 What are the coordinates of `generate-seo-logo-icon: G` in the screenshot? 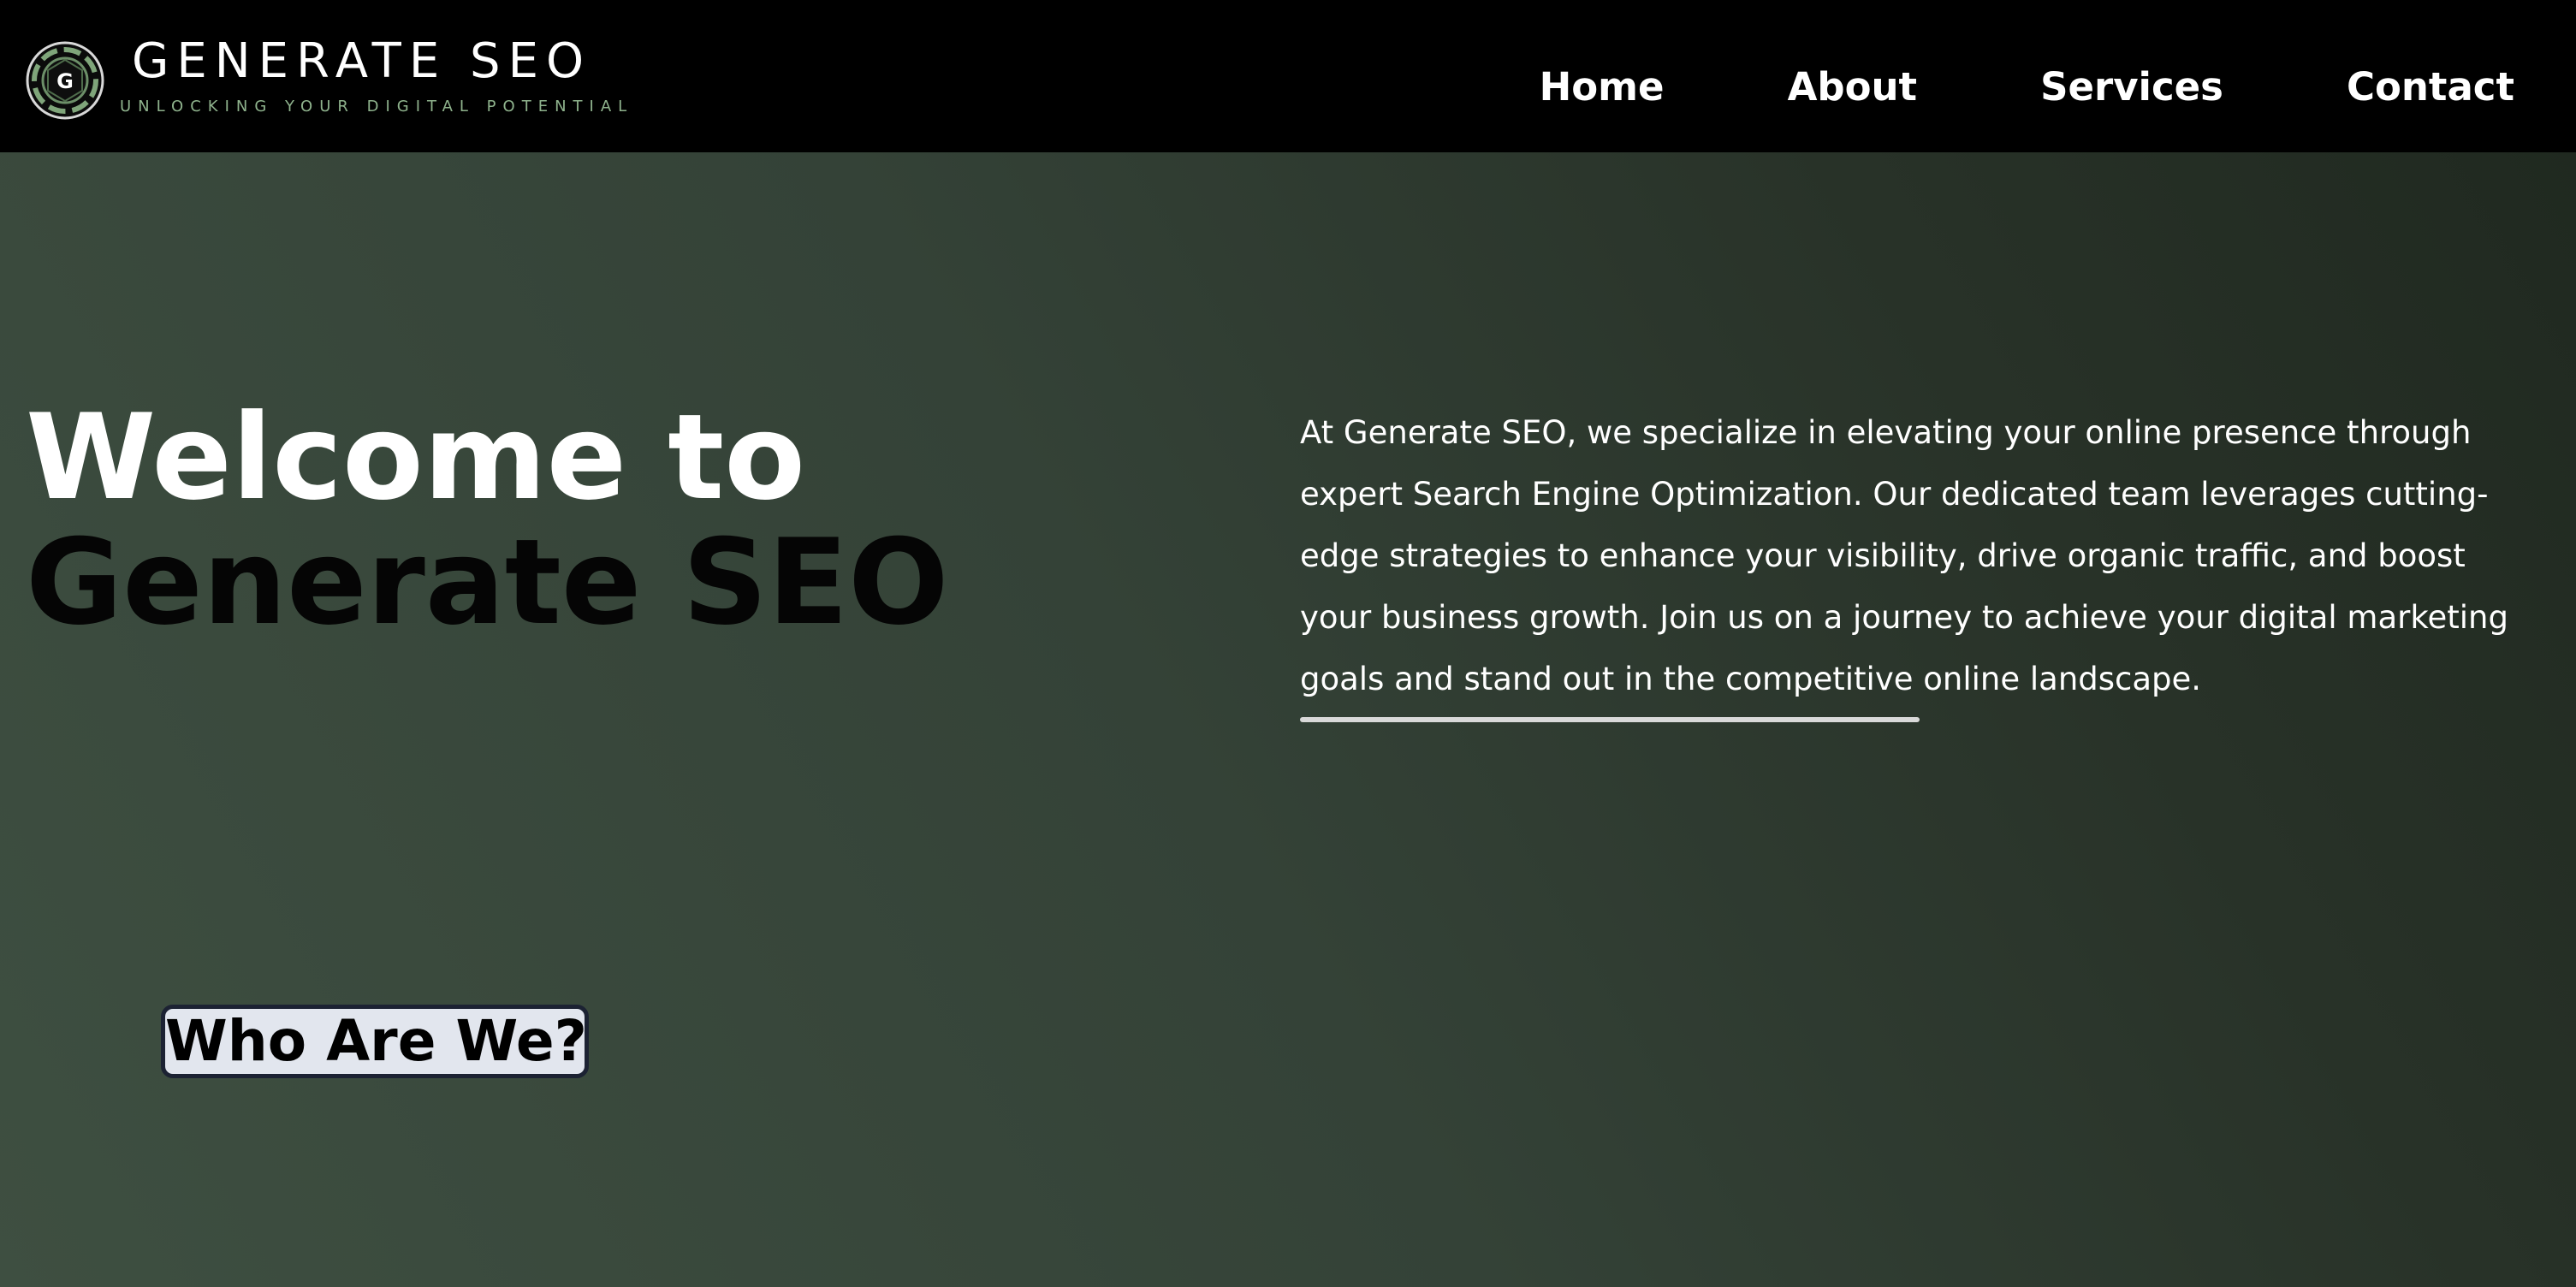 It's located at (65, 81).